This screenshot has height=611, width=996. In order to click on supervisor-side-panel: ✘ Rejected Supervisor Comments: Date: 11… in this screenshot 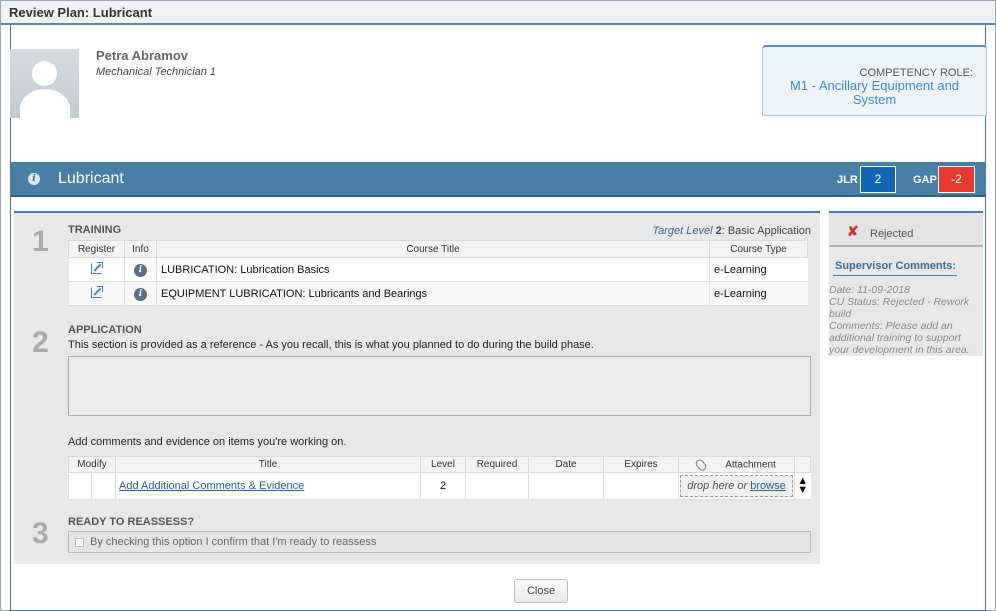, I will do `click(906, 283)`.